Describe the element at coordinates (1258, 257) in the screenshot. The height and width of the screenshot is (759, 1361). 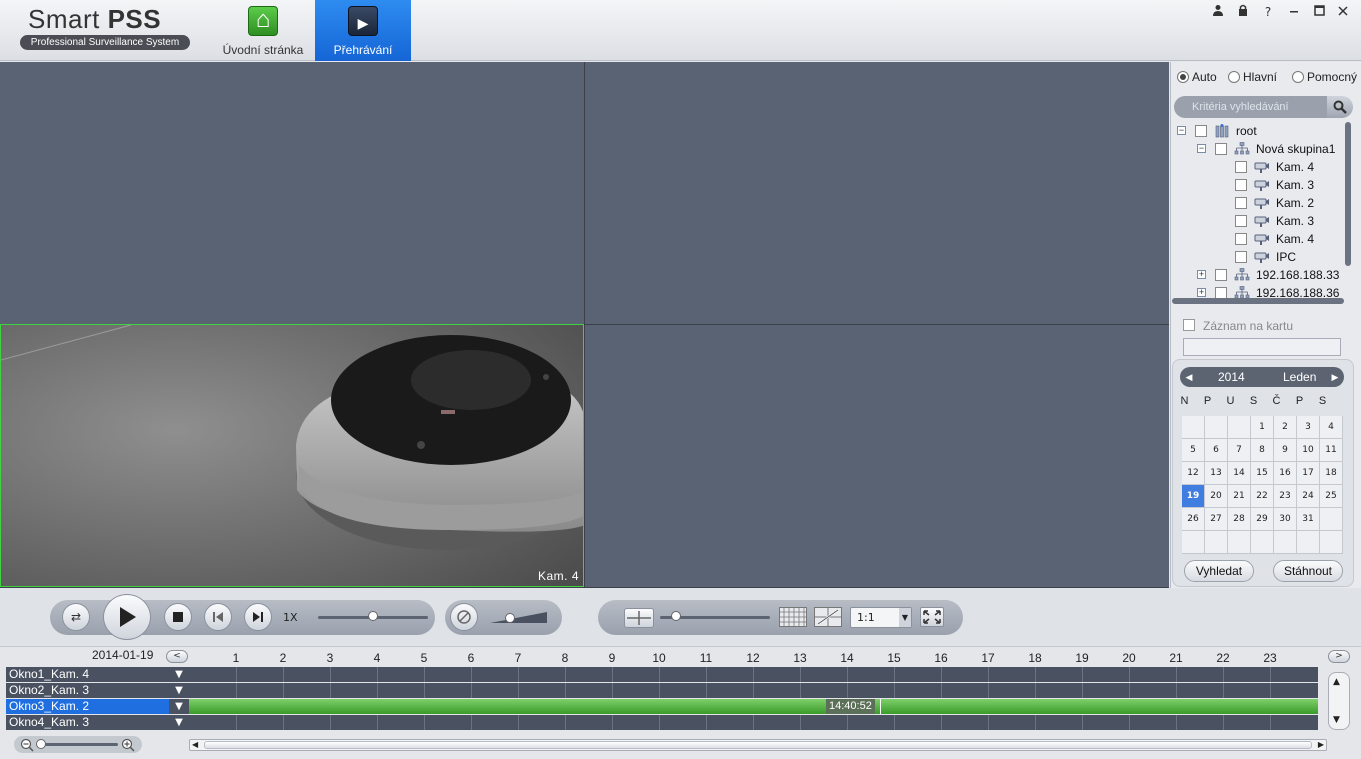
I see `tree-node: IPC` at that location.